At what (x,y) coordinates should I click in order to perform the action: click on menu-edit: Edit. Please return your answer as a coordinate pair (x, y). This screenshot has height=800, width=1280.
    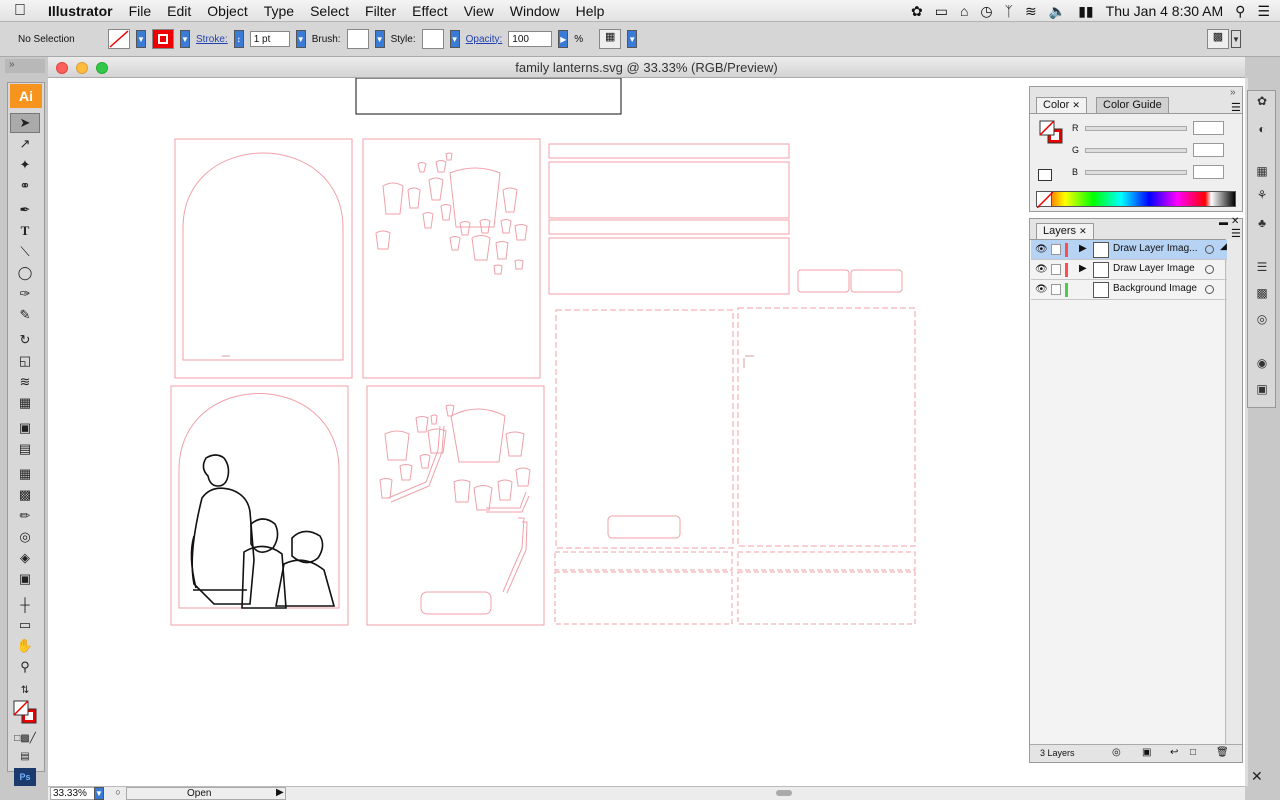
    Looking at the image, I should click on (179, 11).